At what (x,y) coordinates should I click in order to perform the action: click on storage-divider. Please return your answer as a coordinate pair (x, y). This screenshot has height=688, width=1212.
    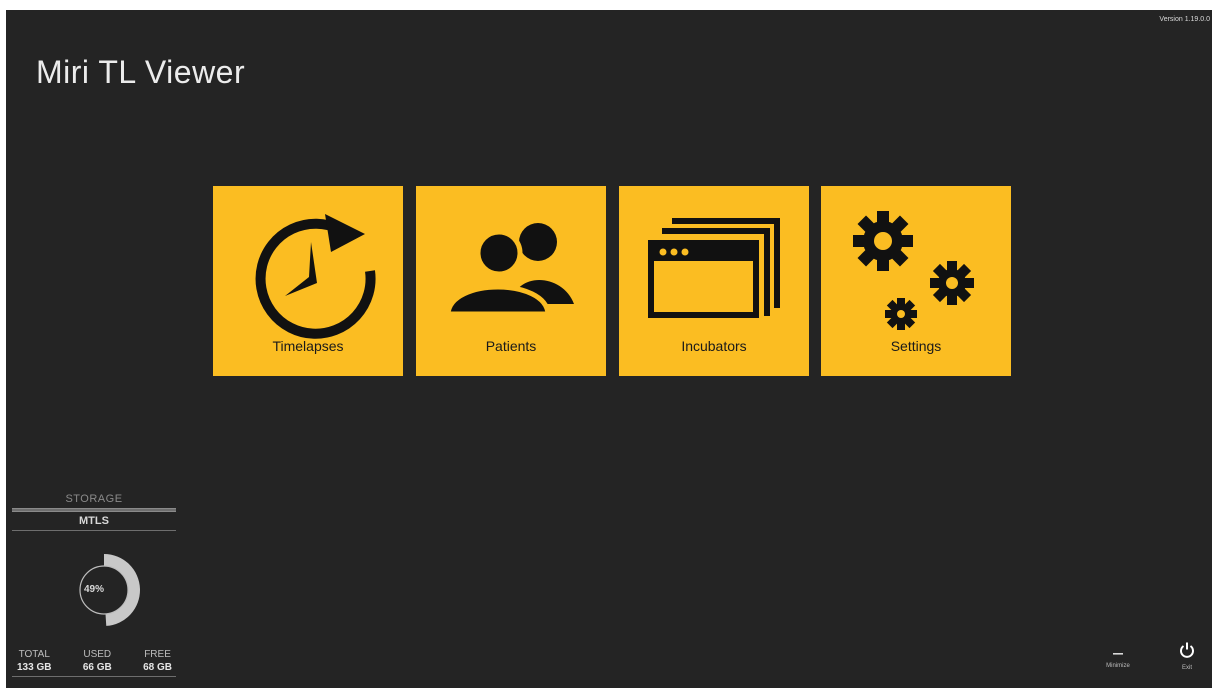
    Looking at the image, I should click on (94, 530).